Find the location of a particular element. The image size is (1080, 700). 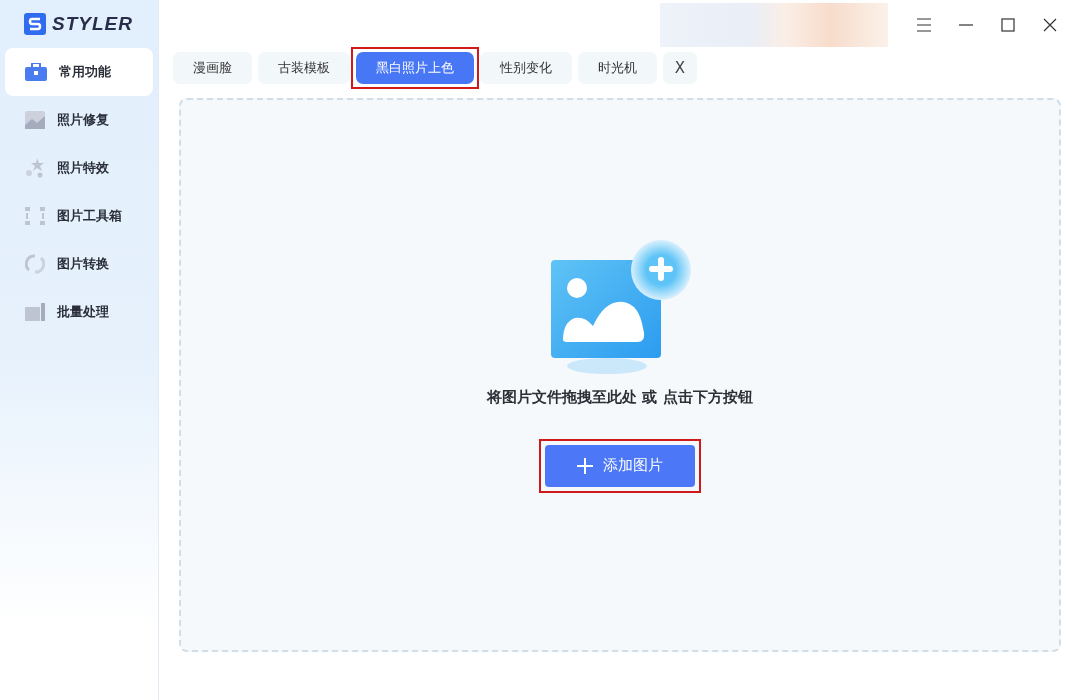

tab: 漫画脸 is located at coordinates (212, 68).